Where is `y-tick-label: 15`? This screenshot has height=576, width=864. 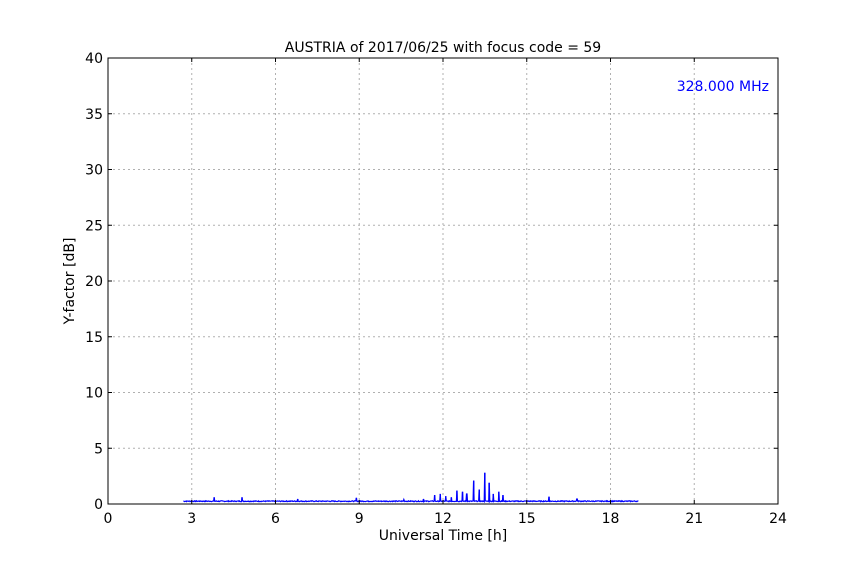 y-tick-label: 15 is located at coordinates (94, 338).